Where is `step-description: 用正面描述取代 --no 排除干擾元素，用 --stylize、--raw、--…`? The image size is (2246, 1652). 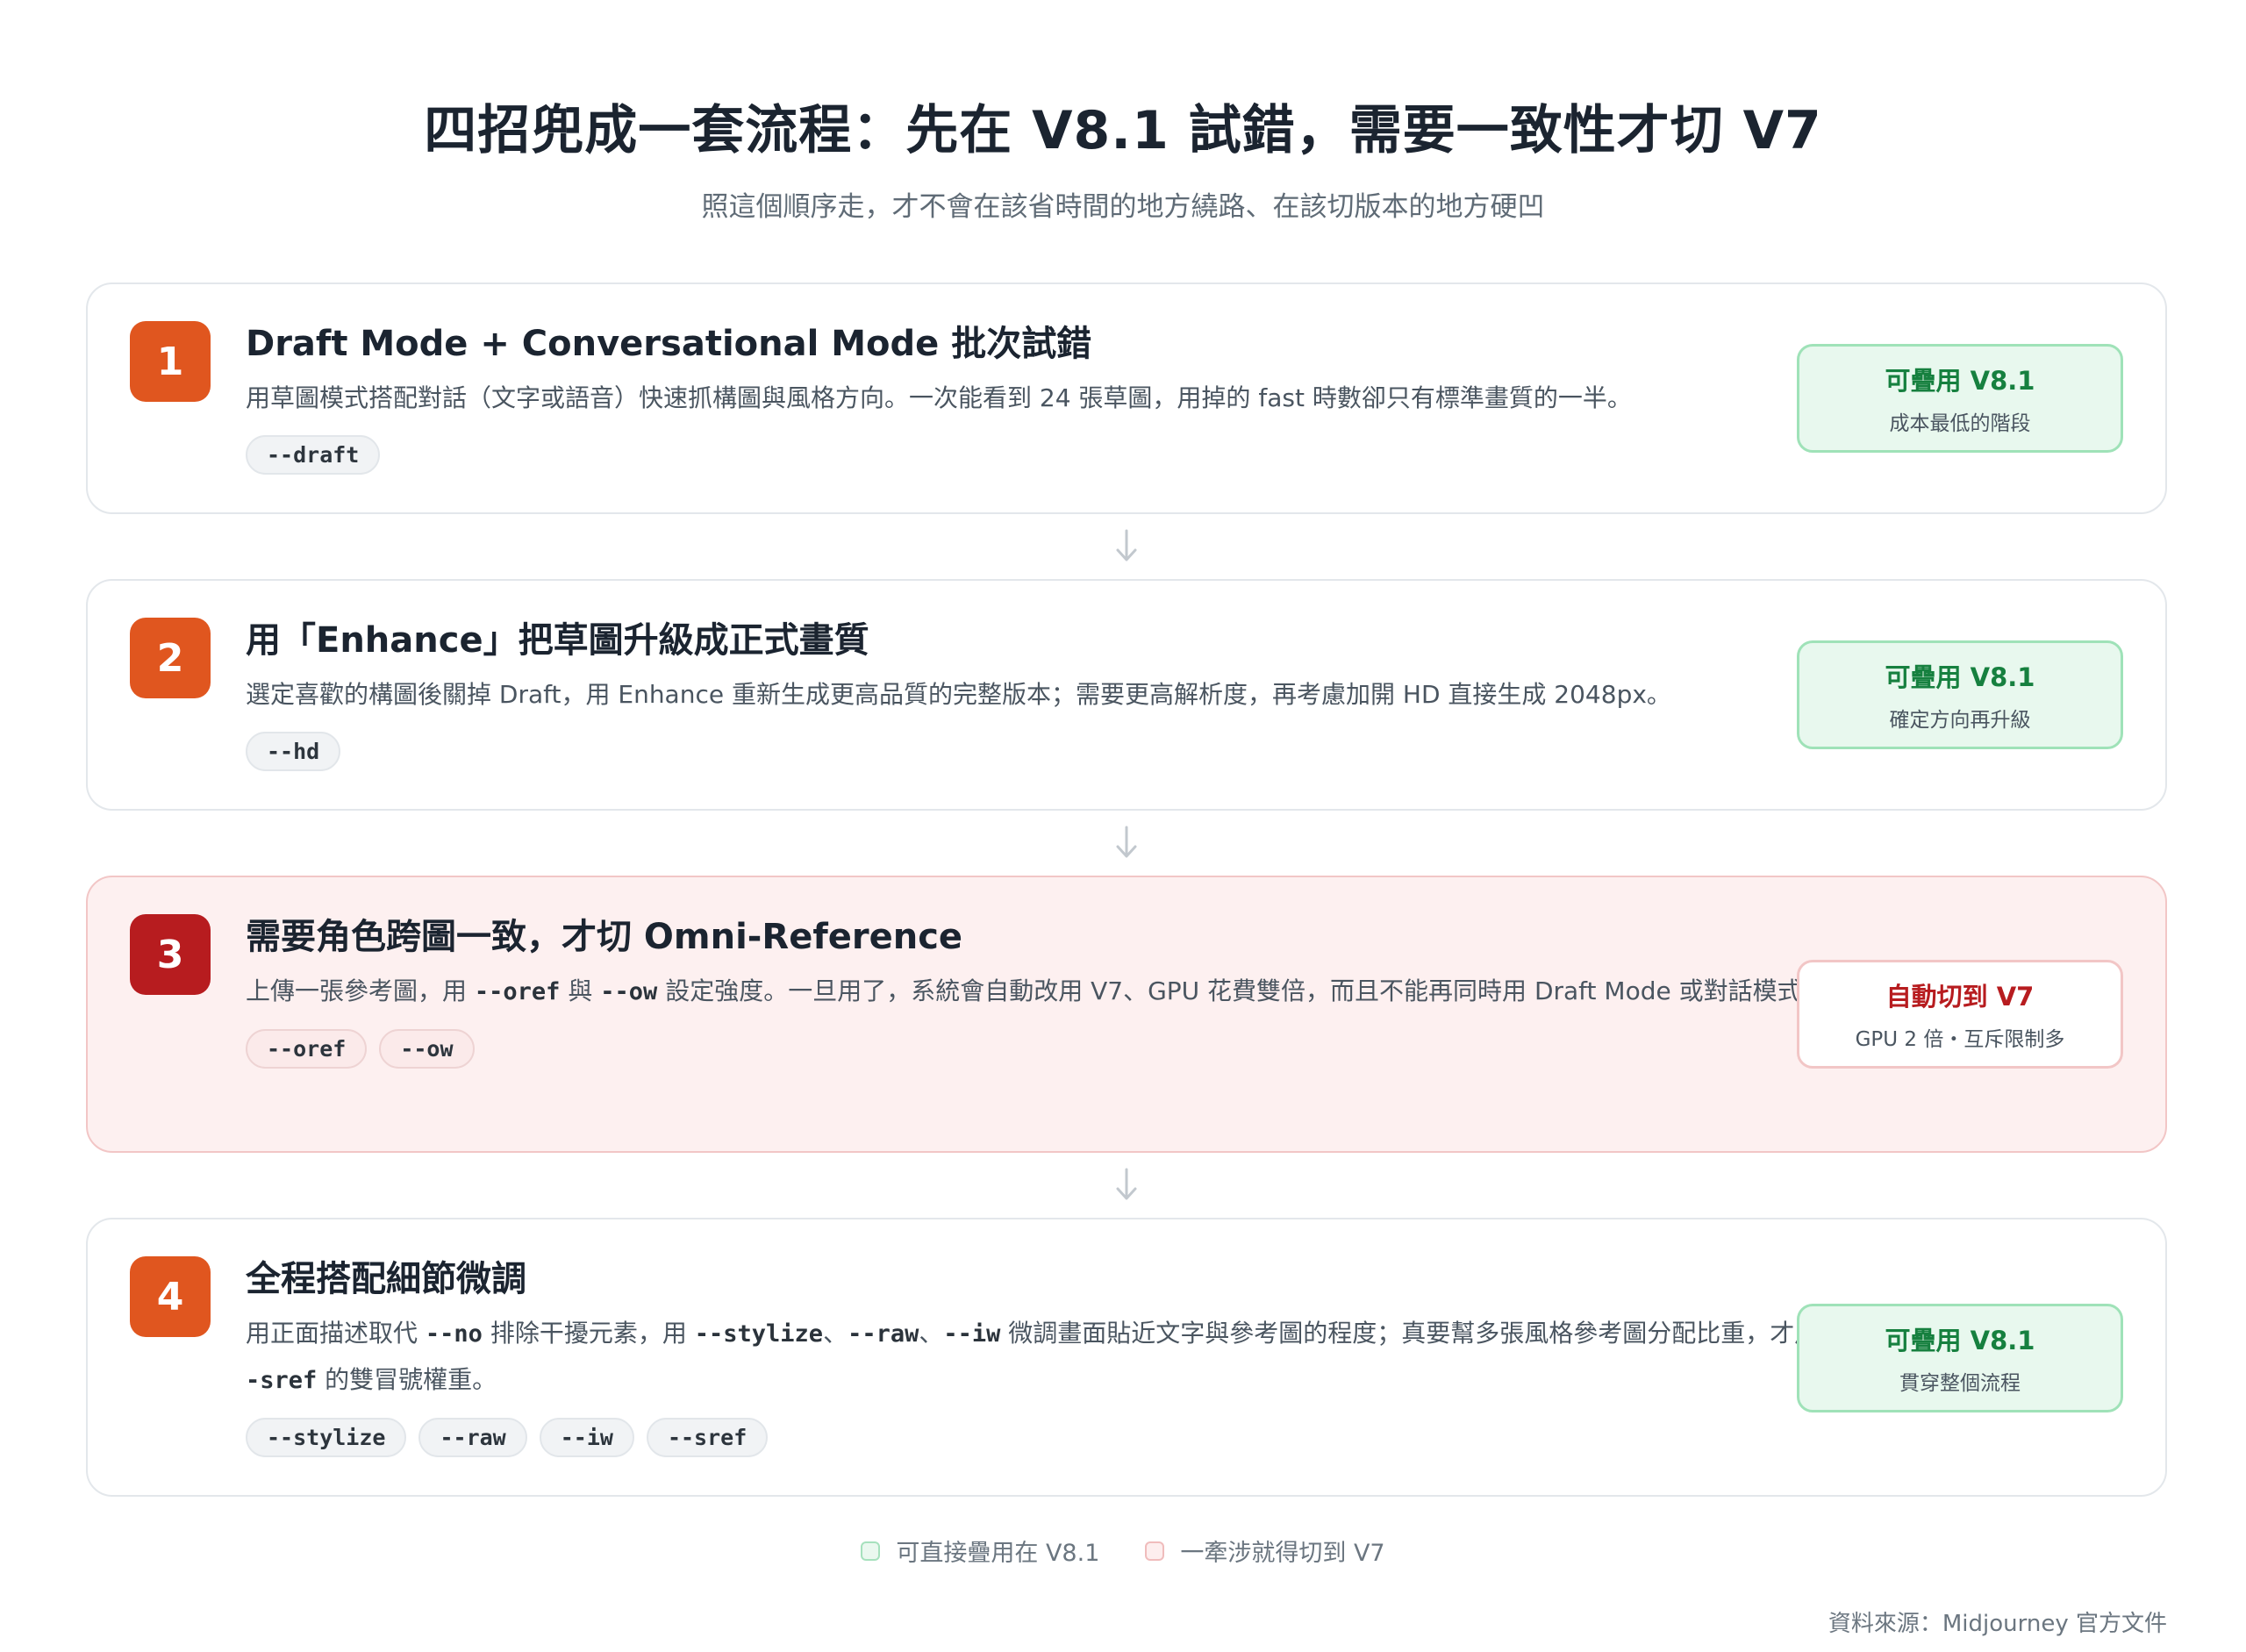 step-description: 用正面描述取代 --no 排除干擾元素，用 --stylize、--raw、--… is located at coordinates (1048, 1358).